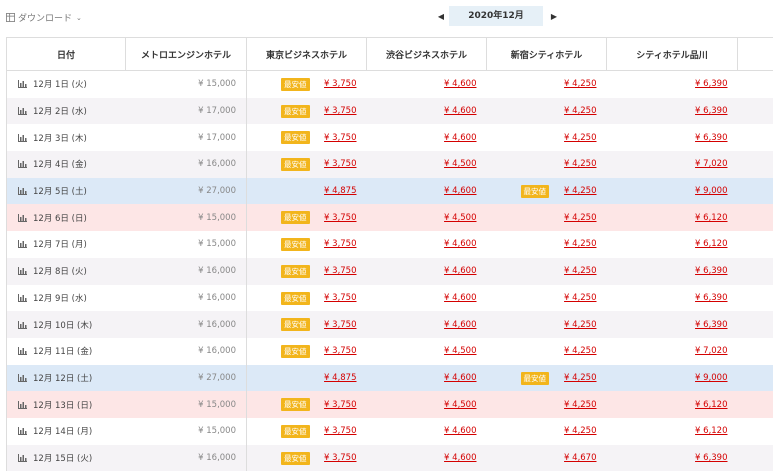  Describe the element at coordinates (44, 17) in the screenshot. I see `download-button: ダウンロード ⌄` at that location.